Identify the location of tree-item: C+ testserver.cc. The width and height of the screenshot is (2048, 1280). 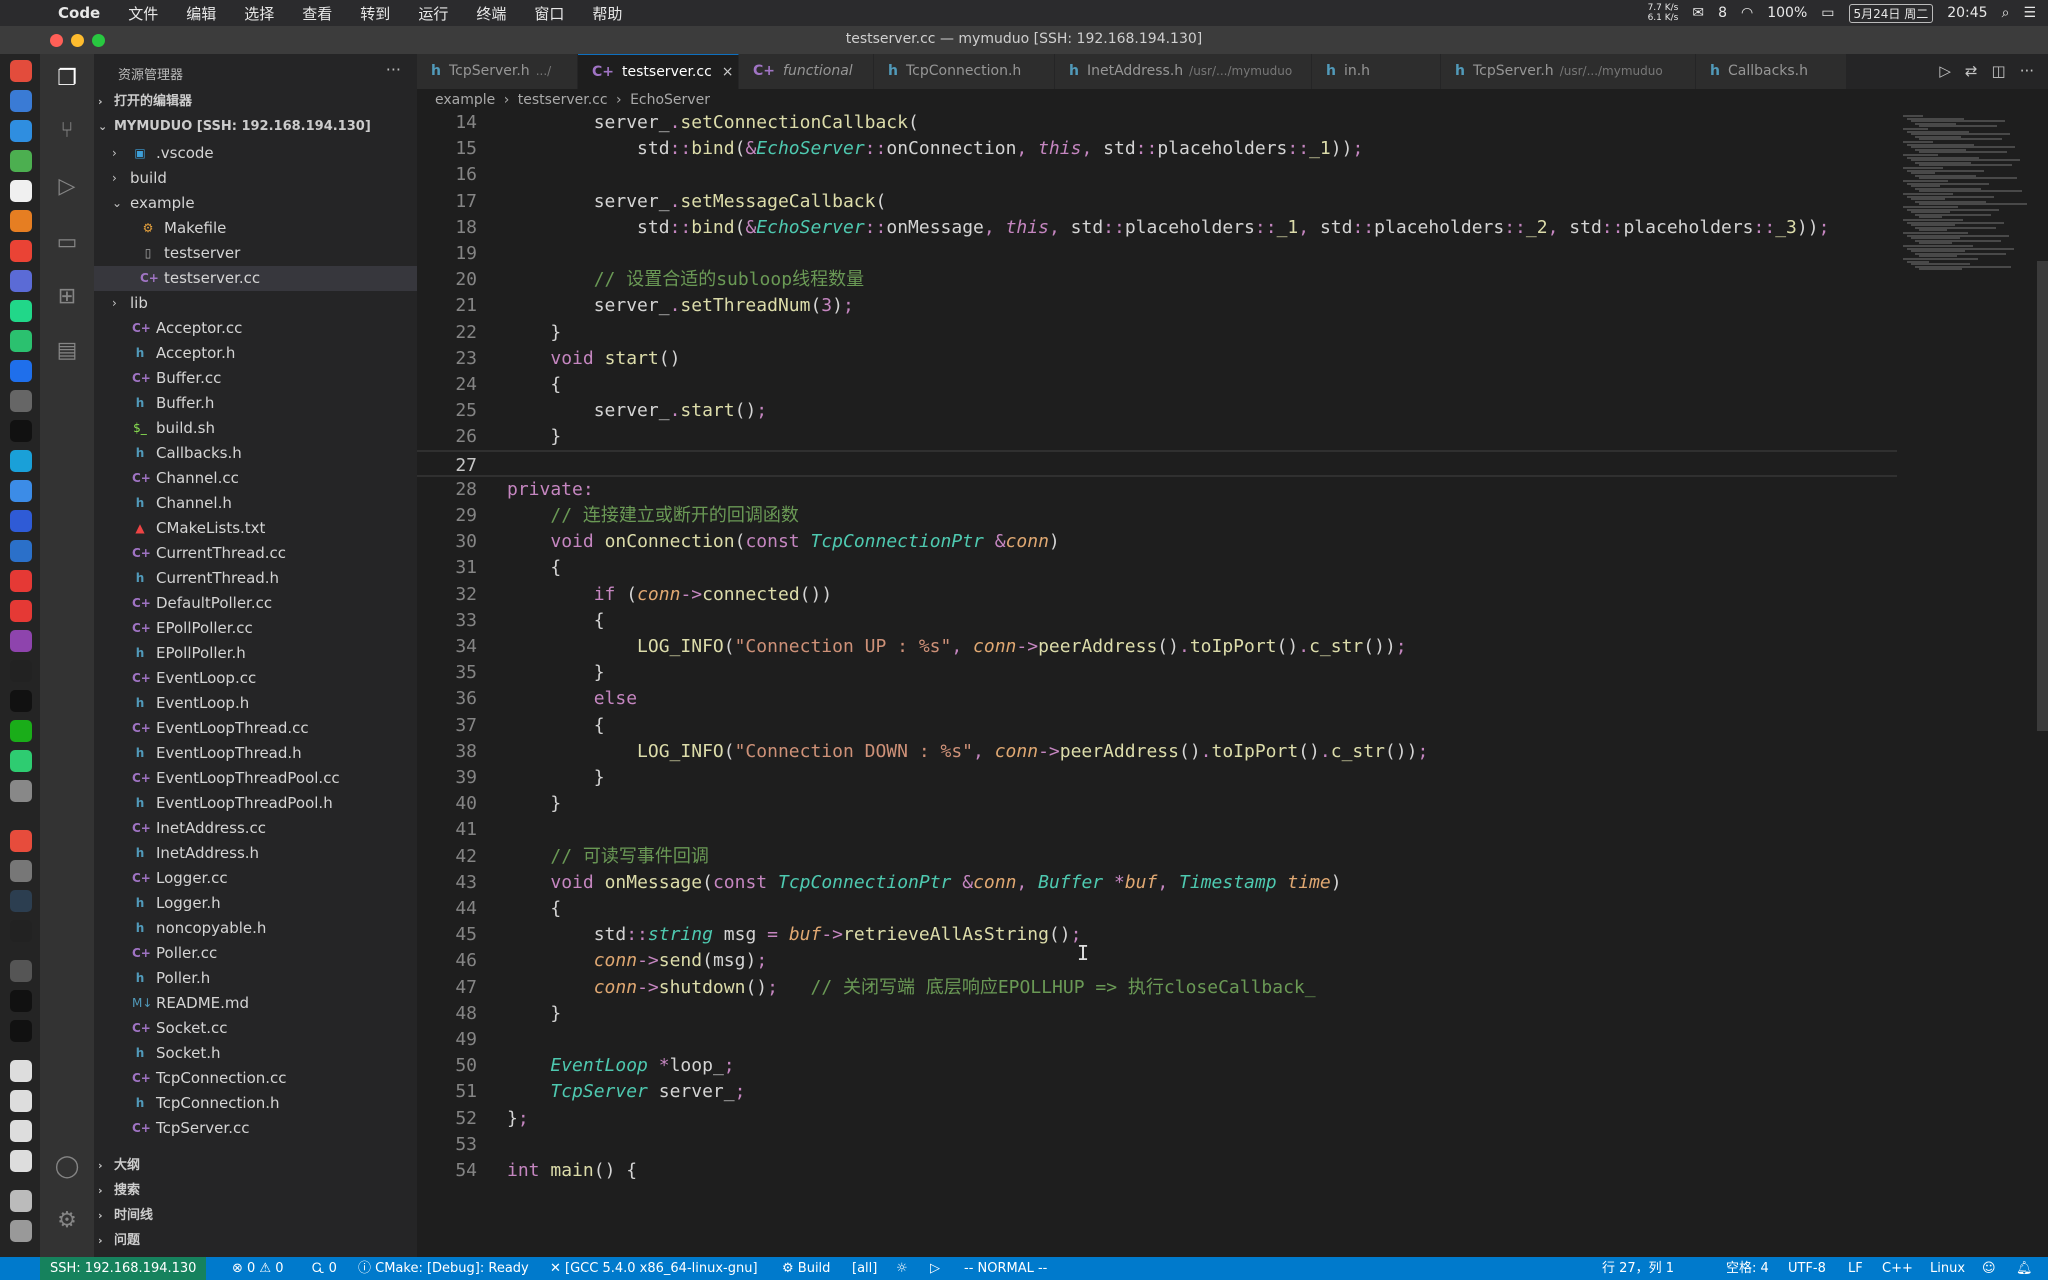
(255, 278).